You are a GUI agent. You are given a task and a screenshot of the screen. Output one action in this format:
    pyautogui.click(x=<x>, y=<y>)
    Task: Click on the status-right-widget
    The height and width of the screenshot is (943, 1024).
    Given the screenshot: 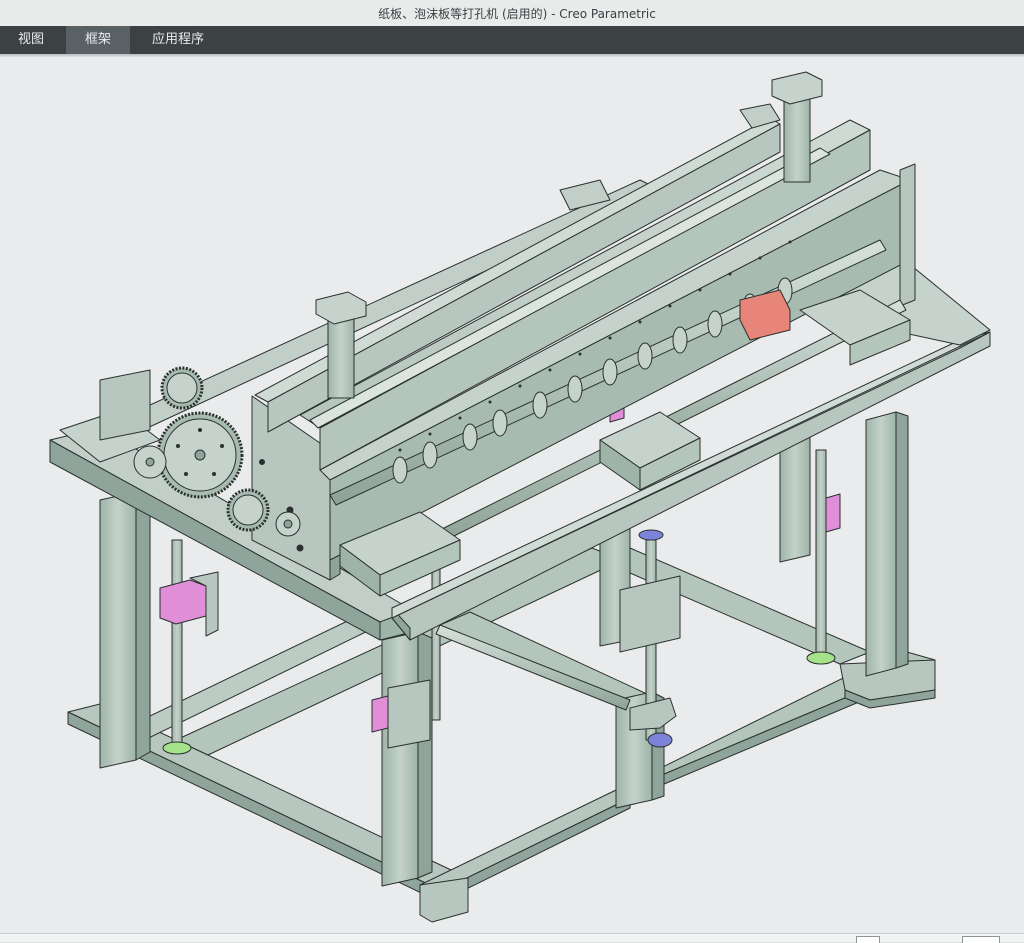 What is the action you would take?
    pyautogui.click(x=981, y=939)
    